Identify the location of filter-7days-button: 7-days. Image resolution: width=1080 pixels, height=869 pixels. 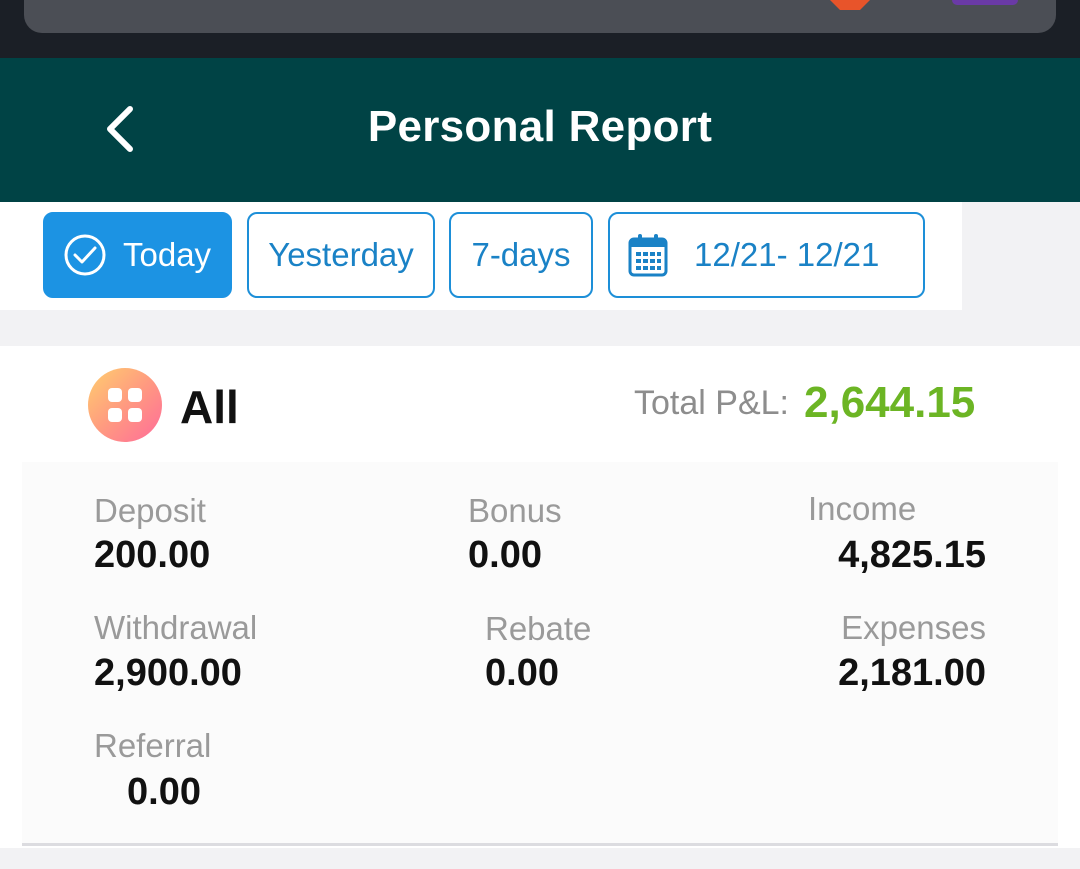
(521, 255).